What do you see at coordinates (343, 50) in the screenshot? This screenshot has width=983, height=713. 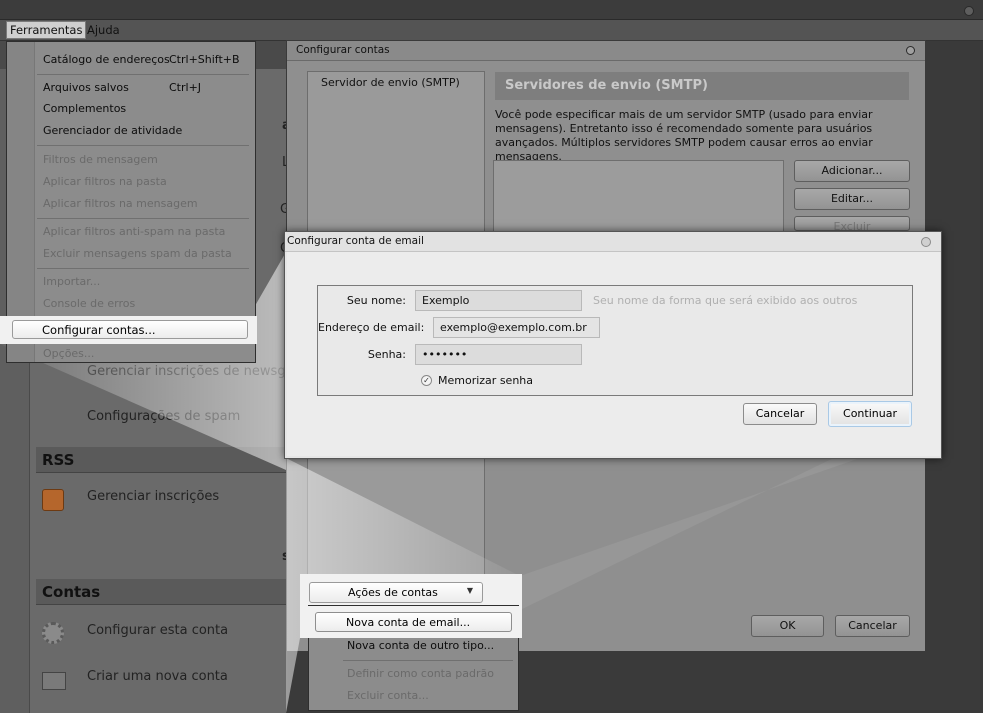 I see `accounts-window-title: Configurar contas` at bounding box center [343, 50].